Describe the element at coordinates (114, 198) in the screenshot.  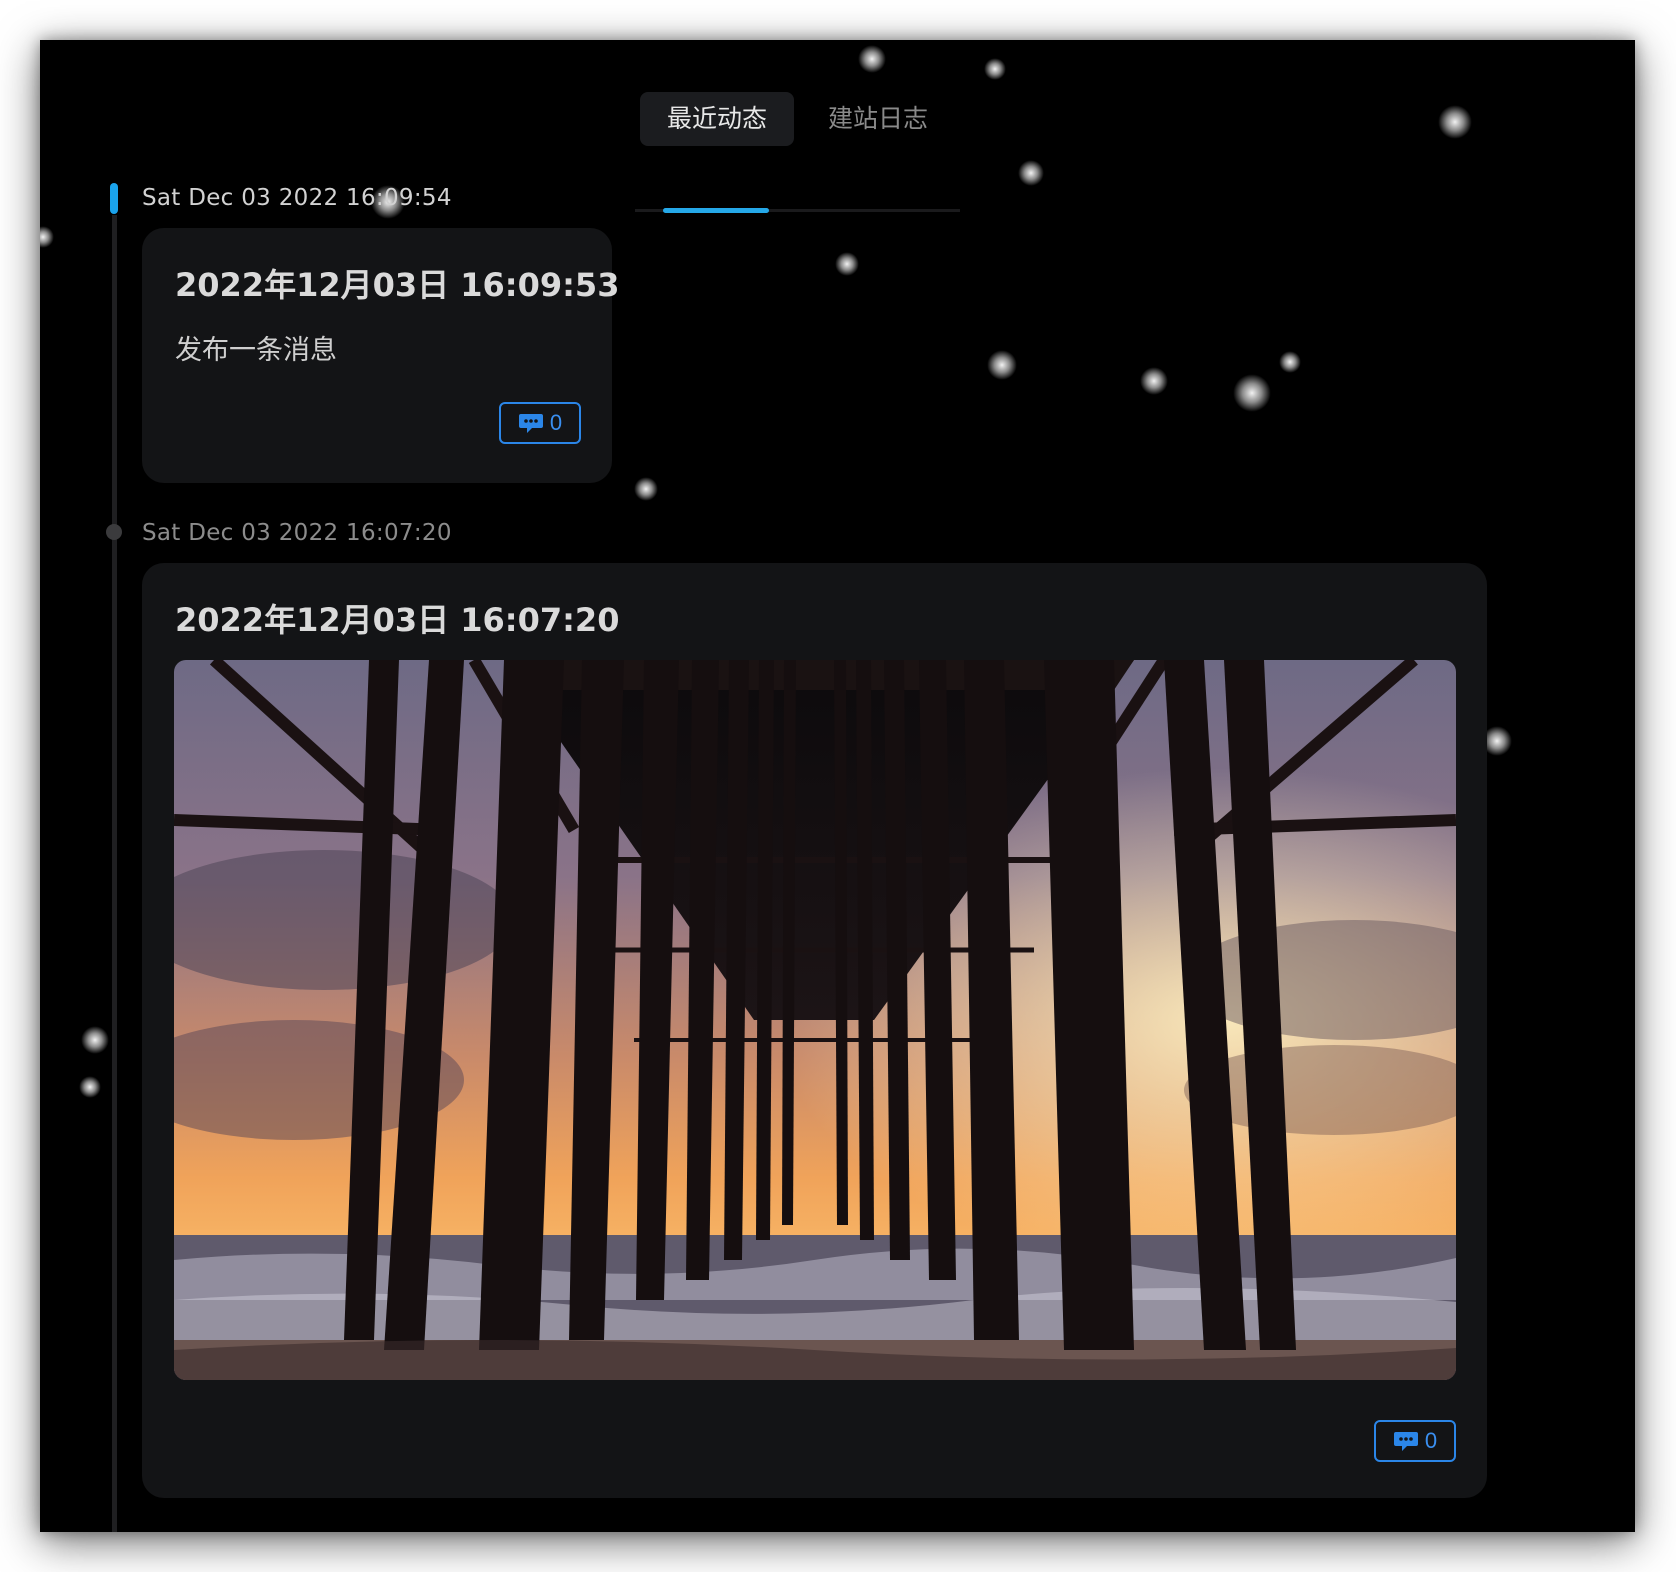
I see `timeline-marker-active` at that location.